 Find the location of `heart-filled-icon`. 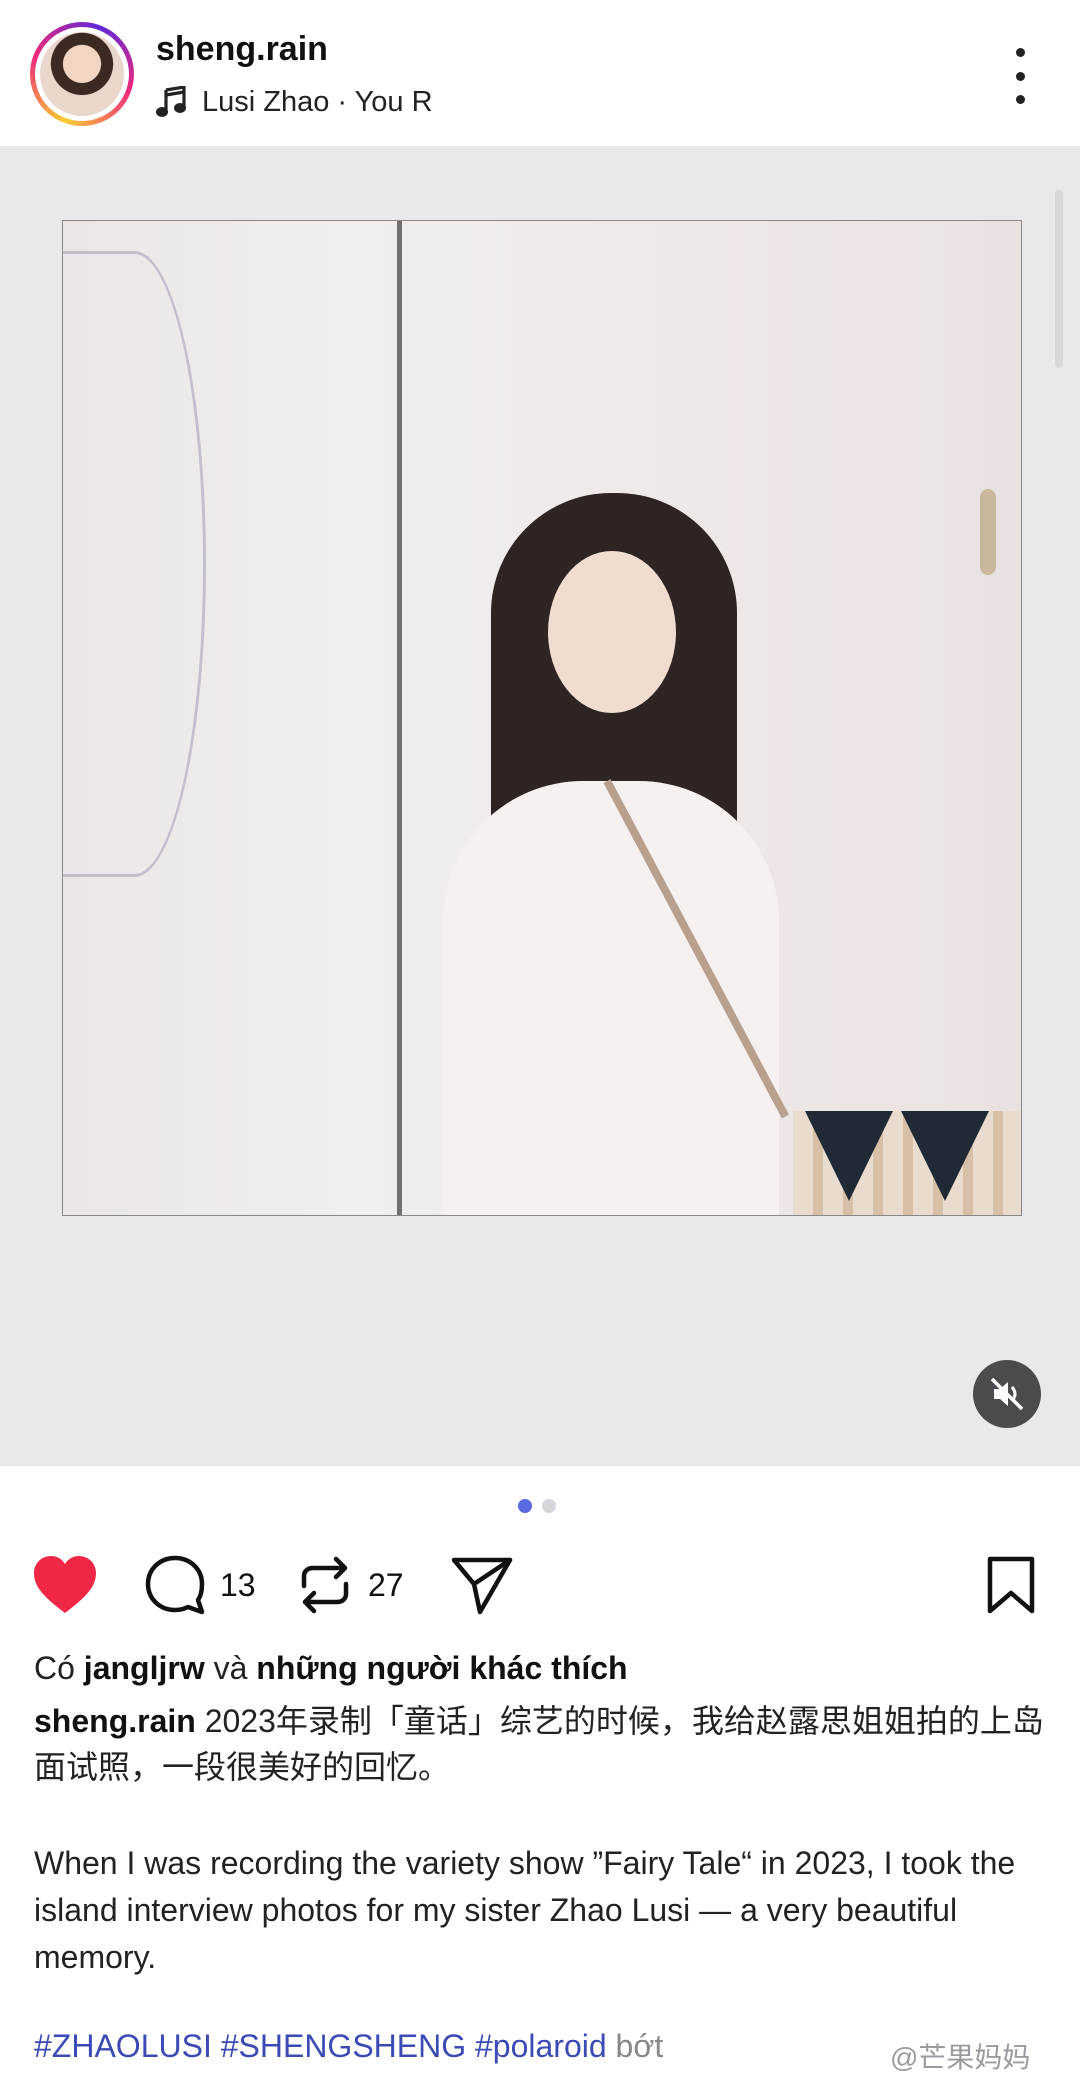

heart-filled-icon is located at coordinates (65, 1584).